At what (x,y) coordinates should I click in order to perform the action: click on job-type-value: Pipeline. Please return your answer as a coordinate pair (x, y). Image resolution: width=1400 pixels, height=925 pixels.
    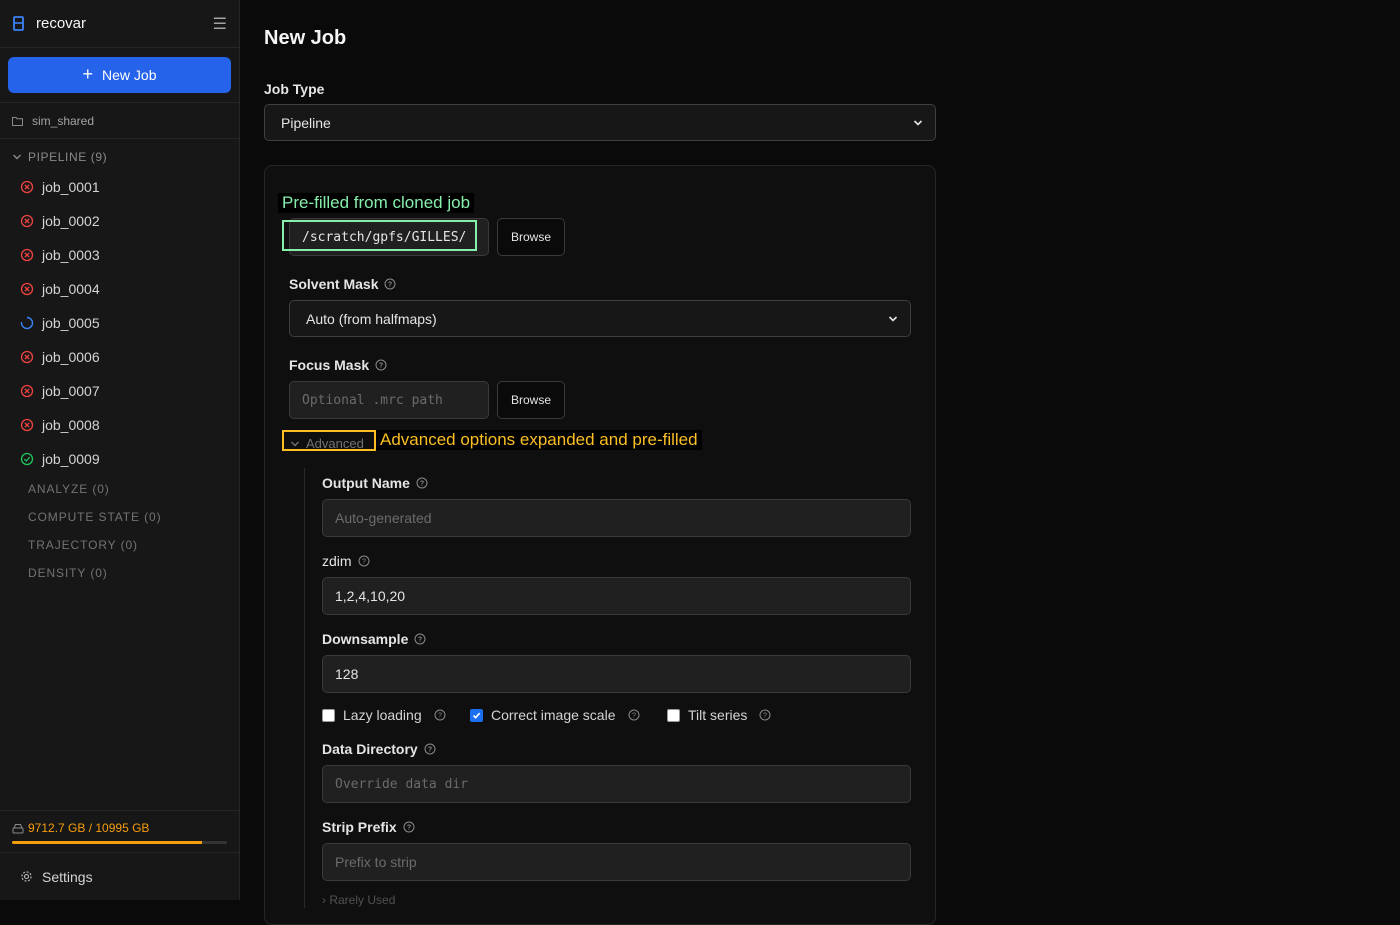
    Looking at the image, I should click on (306, 122).